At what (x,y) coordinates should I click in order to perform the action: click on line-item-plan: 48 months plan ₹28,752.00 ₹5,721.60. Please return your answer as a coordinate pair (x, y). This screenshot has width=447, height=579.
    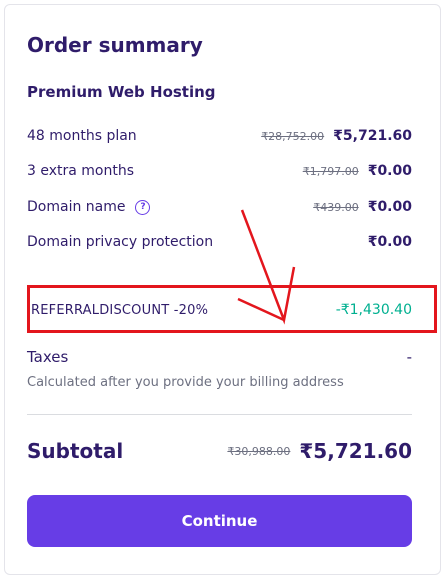
    Looking at the image, I should click on (219, 136).